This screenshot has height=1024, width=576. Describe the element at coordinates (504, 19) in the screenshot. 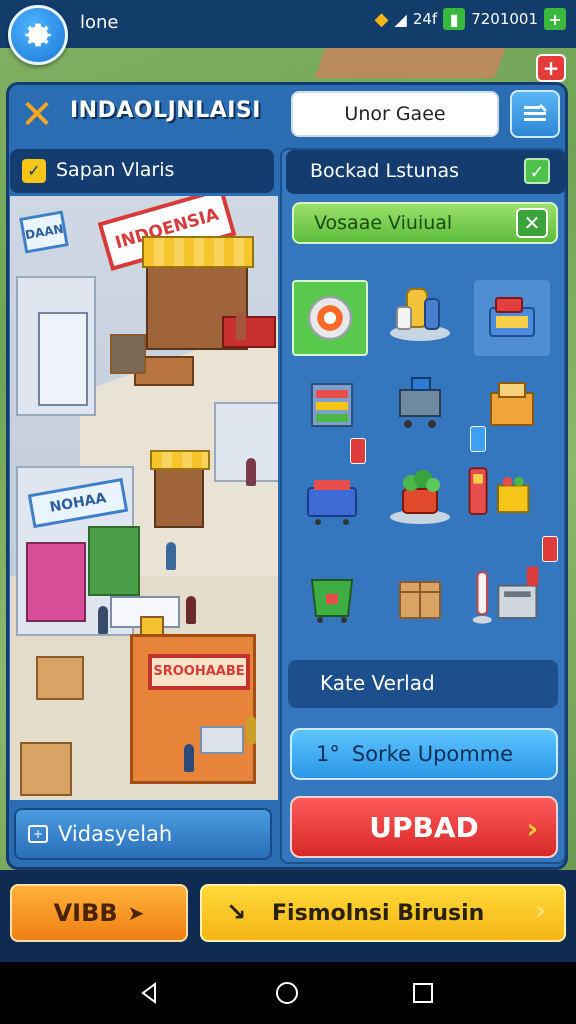

I see `status-text-2: 7201001` at that location.